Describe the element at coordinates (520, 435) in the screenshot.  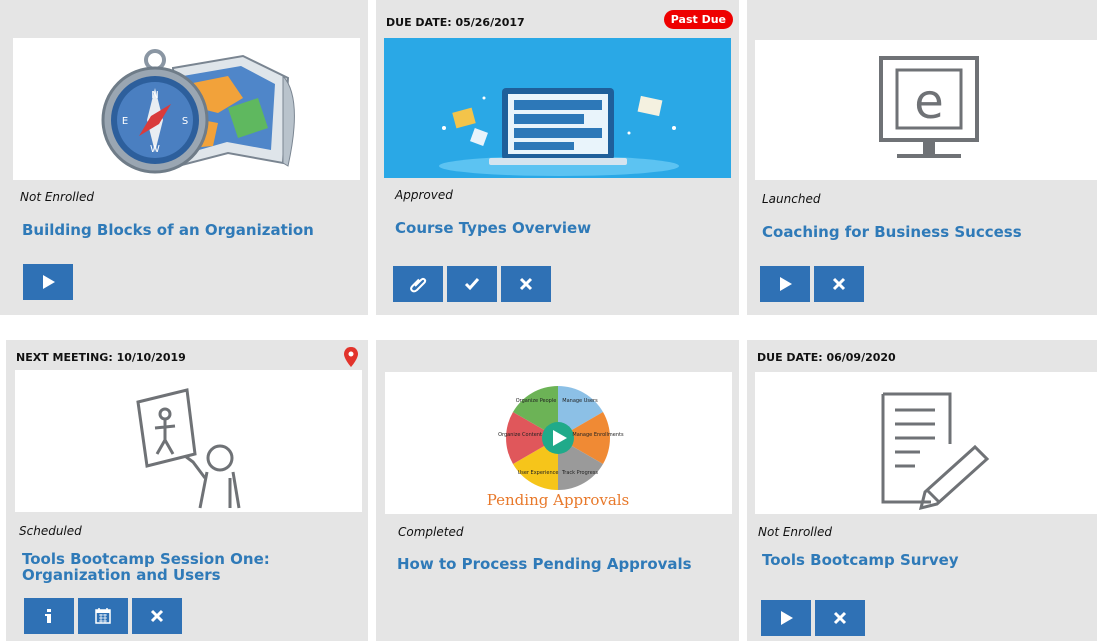
I see `wheel-segment-label: Organize Content` at that location.